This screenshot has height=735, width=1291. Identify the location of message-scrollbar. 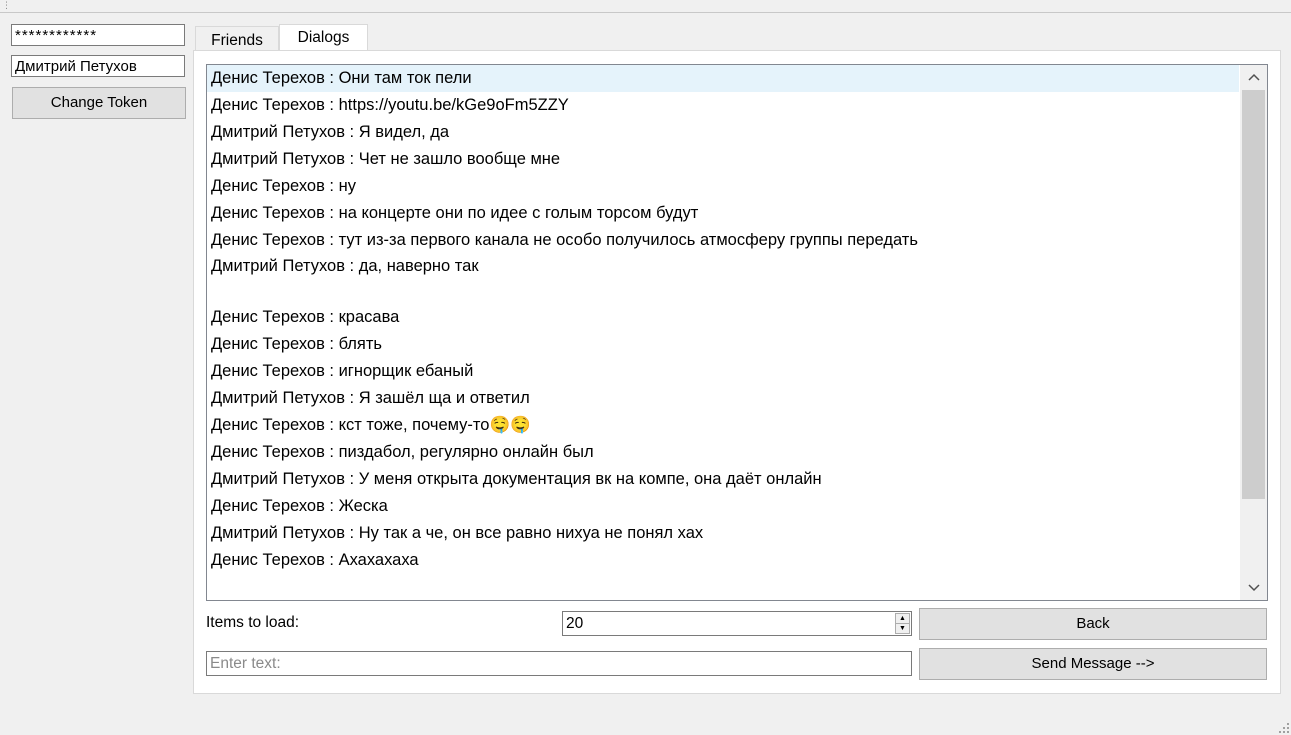
(1253, 332).